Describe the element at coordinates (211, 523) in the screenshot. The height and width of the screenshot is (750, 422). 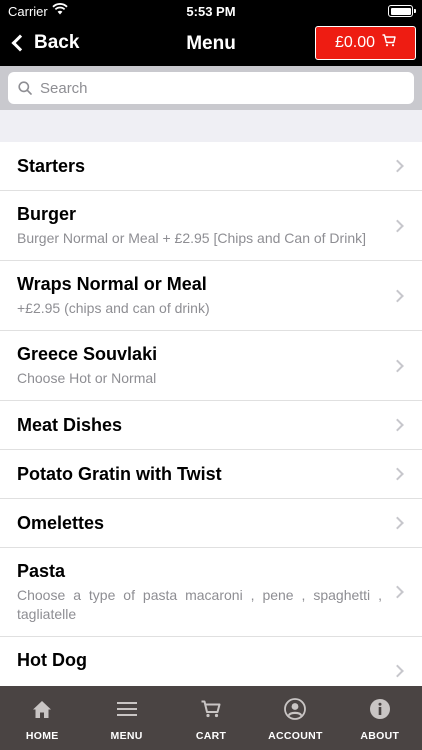
I see `menu-item-omelettes: Omelettes` at that location.